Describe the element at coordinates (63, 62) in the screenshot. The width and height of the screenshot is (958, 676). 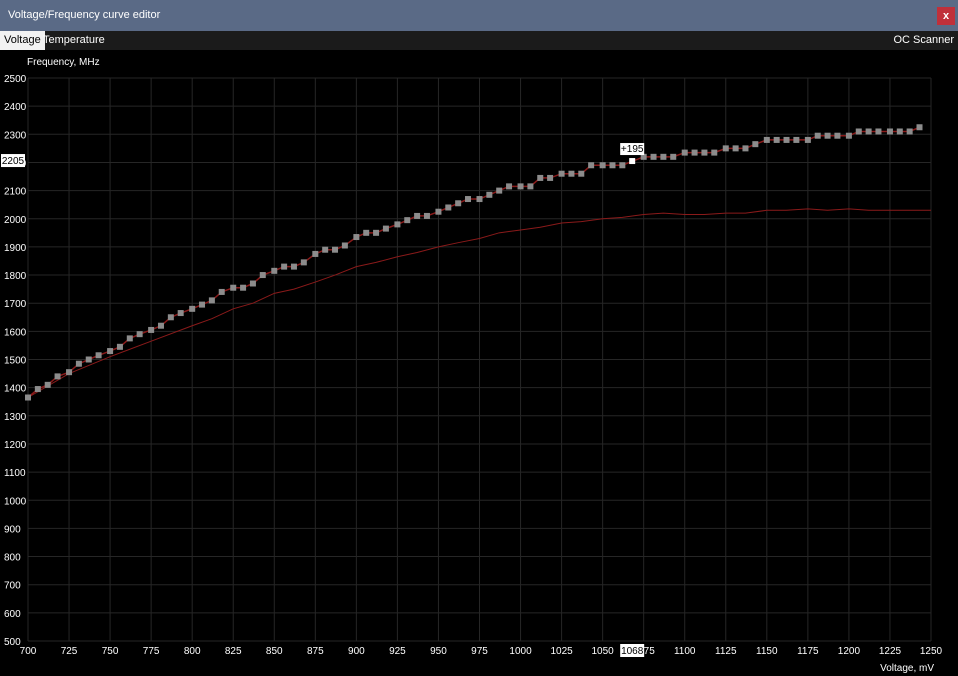
I see `y-axis-label: Frequency, MHz` at that location.